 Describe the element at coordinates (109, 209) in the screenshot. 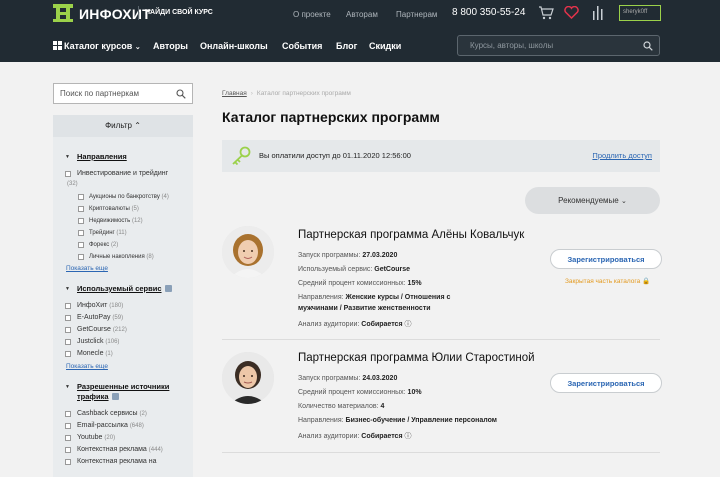

I see `option-label: Криптовалюты` at that location.